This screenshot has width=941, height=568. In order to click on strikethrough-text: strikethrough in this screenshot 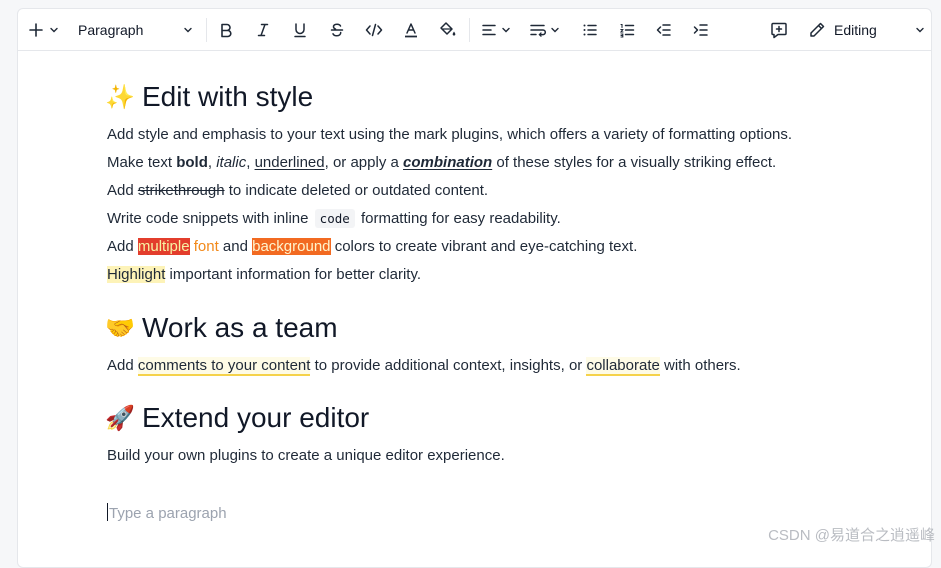, I will do `click(181, 190)`.